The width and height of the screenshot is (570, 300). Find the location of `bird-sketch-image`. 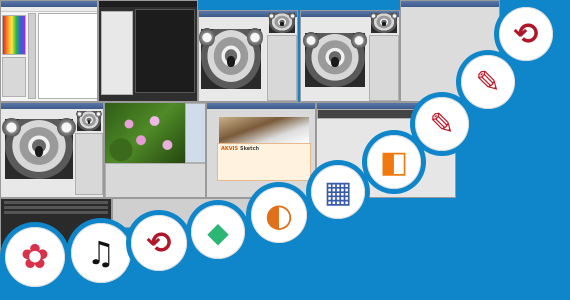

bird-sketch-image is located at coordinates (264, 130).